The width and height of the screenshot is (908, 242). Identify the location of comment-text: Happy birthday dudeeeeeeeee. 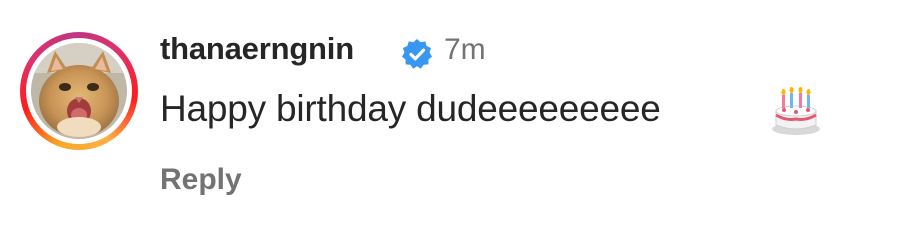
(410, 108).